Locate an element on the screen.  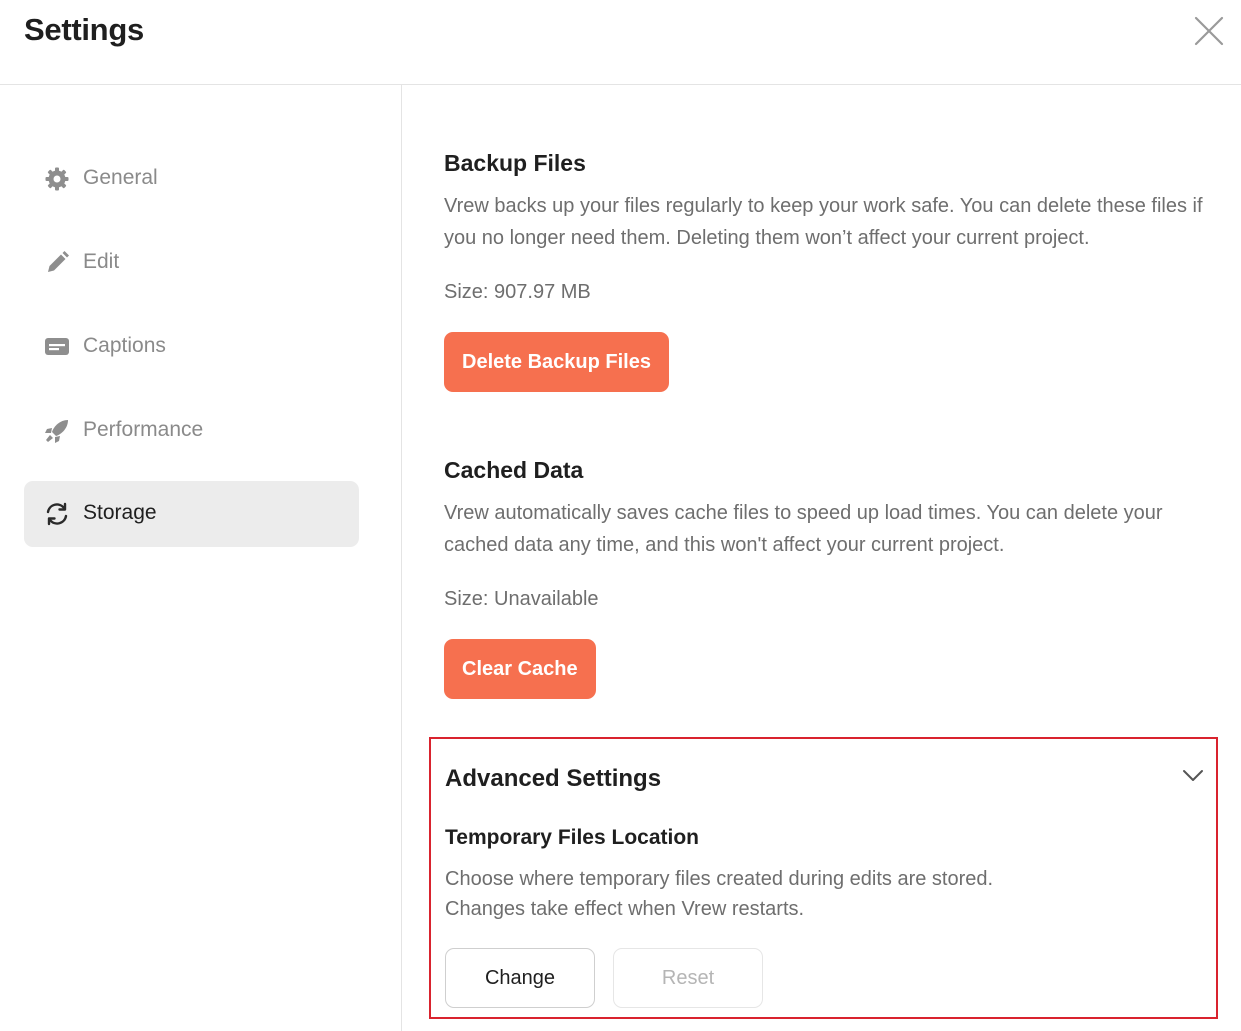
sync-icon is located at coordinates (57, 514).